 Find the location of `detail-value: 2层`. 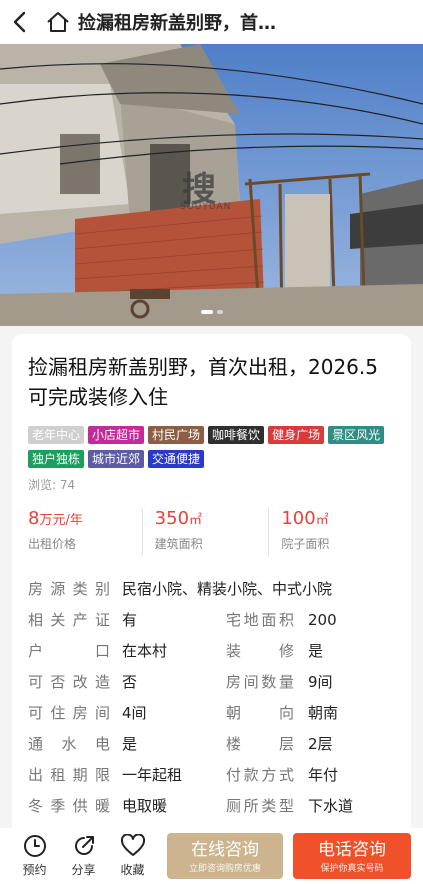

detail-value: 2层 is located at coordinates (320, 744).